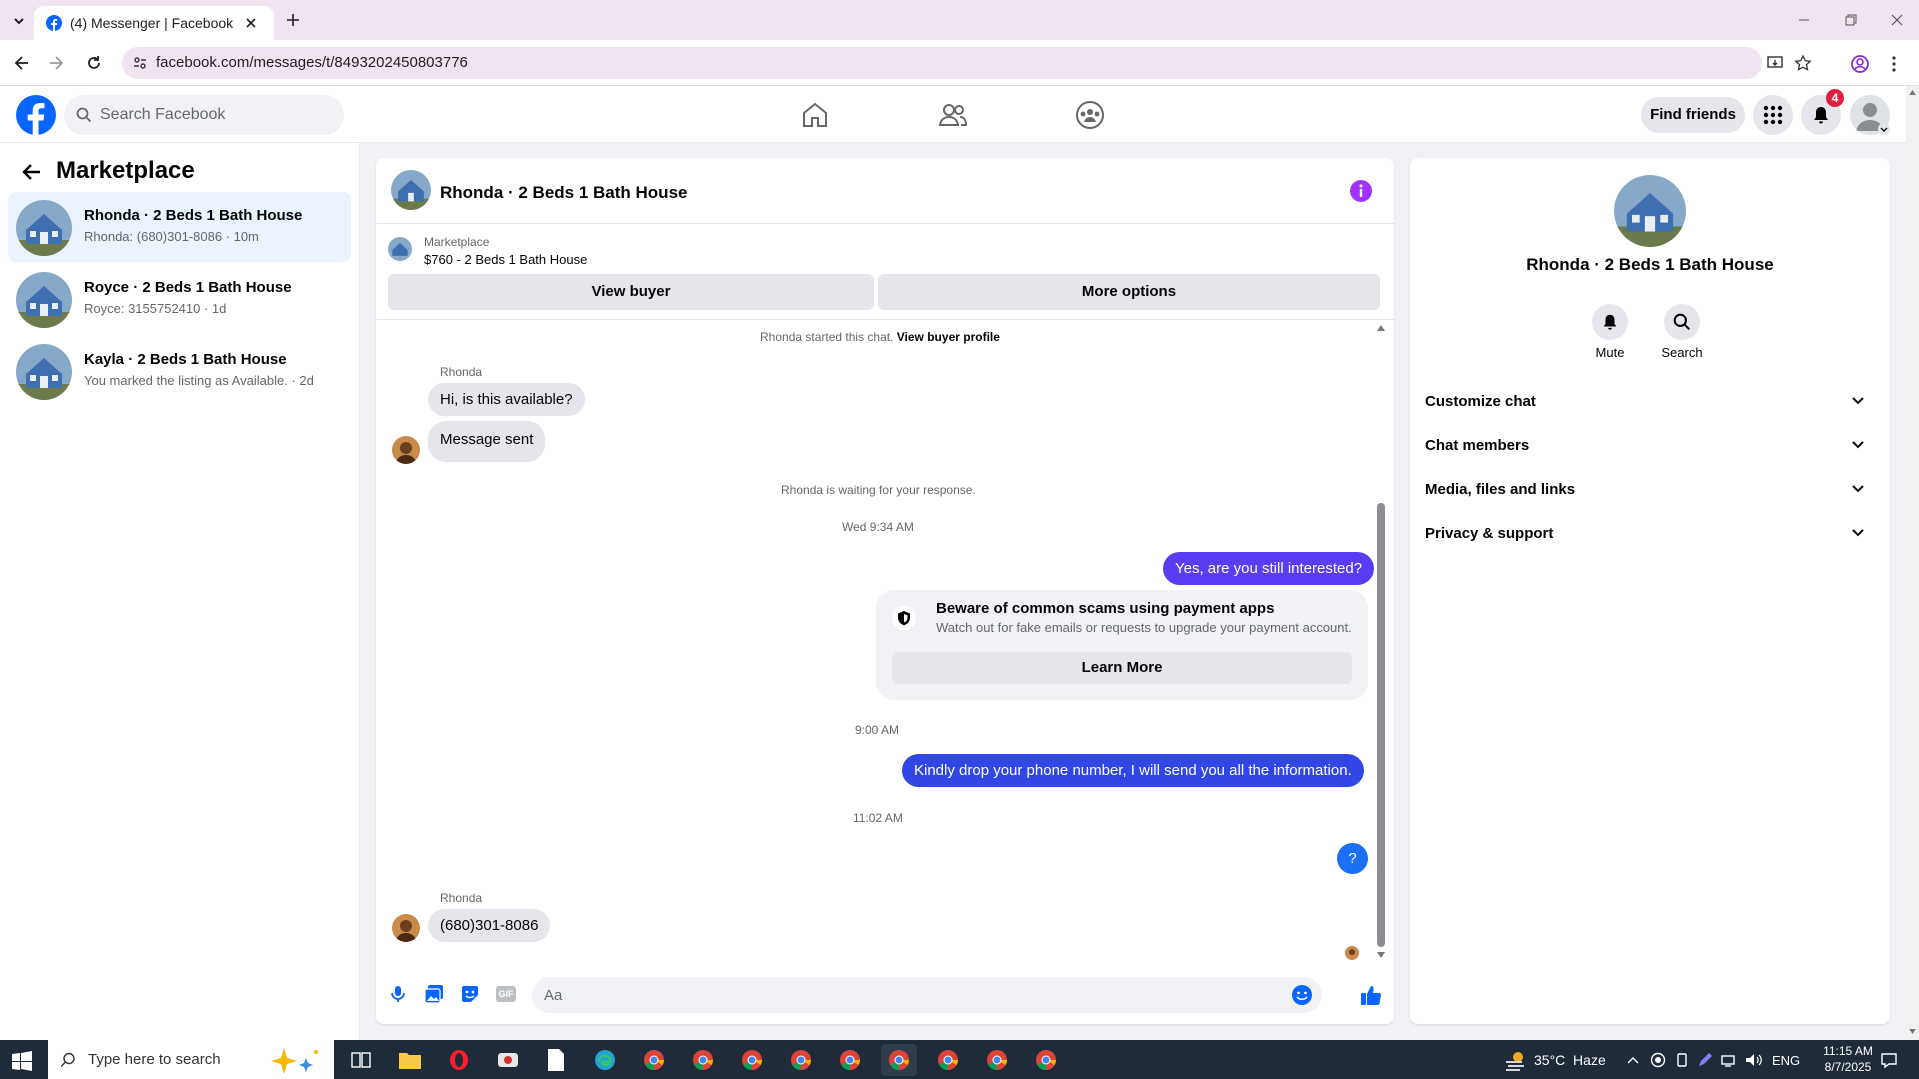 The image size is (1919, 1079). Describe the element at coordinates (410, 1060) in the screenshot. I see `file-explorer-icon` at that location.